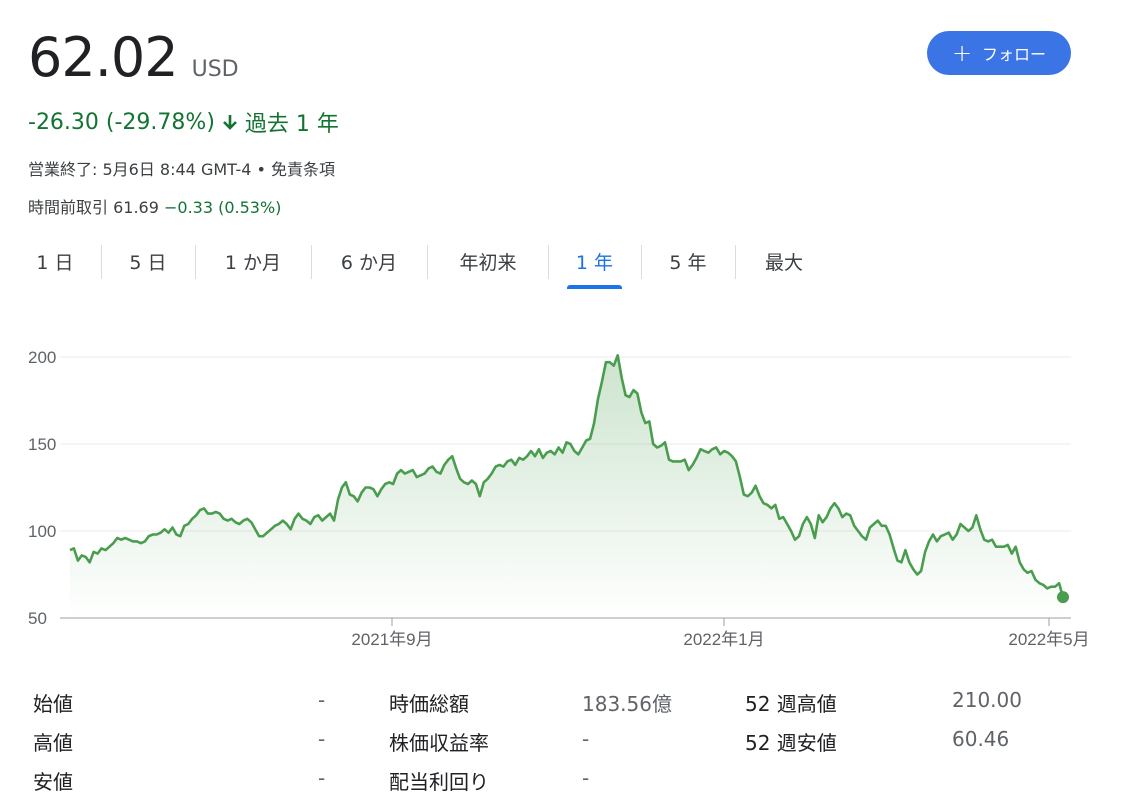 Image resolution: width=1128 pixels, height=806 pixels. What do you see at coordinates (53, 704) in the screenshot?
I see `stat-label-open: 始値` at bounding box center [53, 704].